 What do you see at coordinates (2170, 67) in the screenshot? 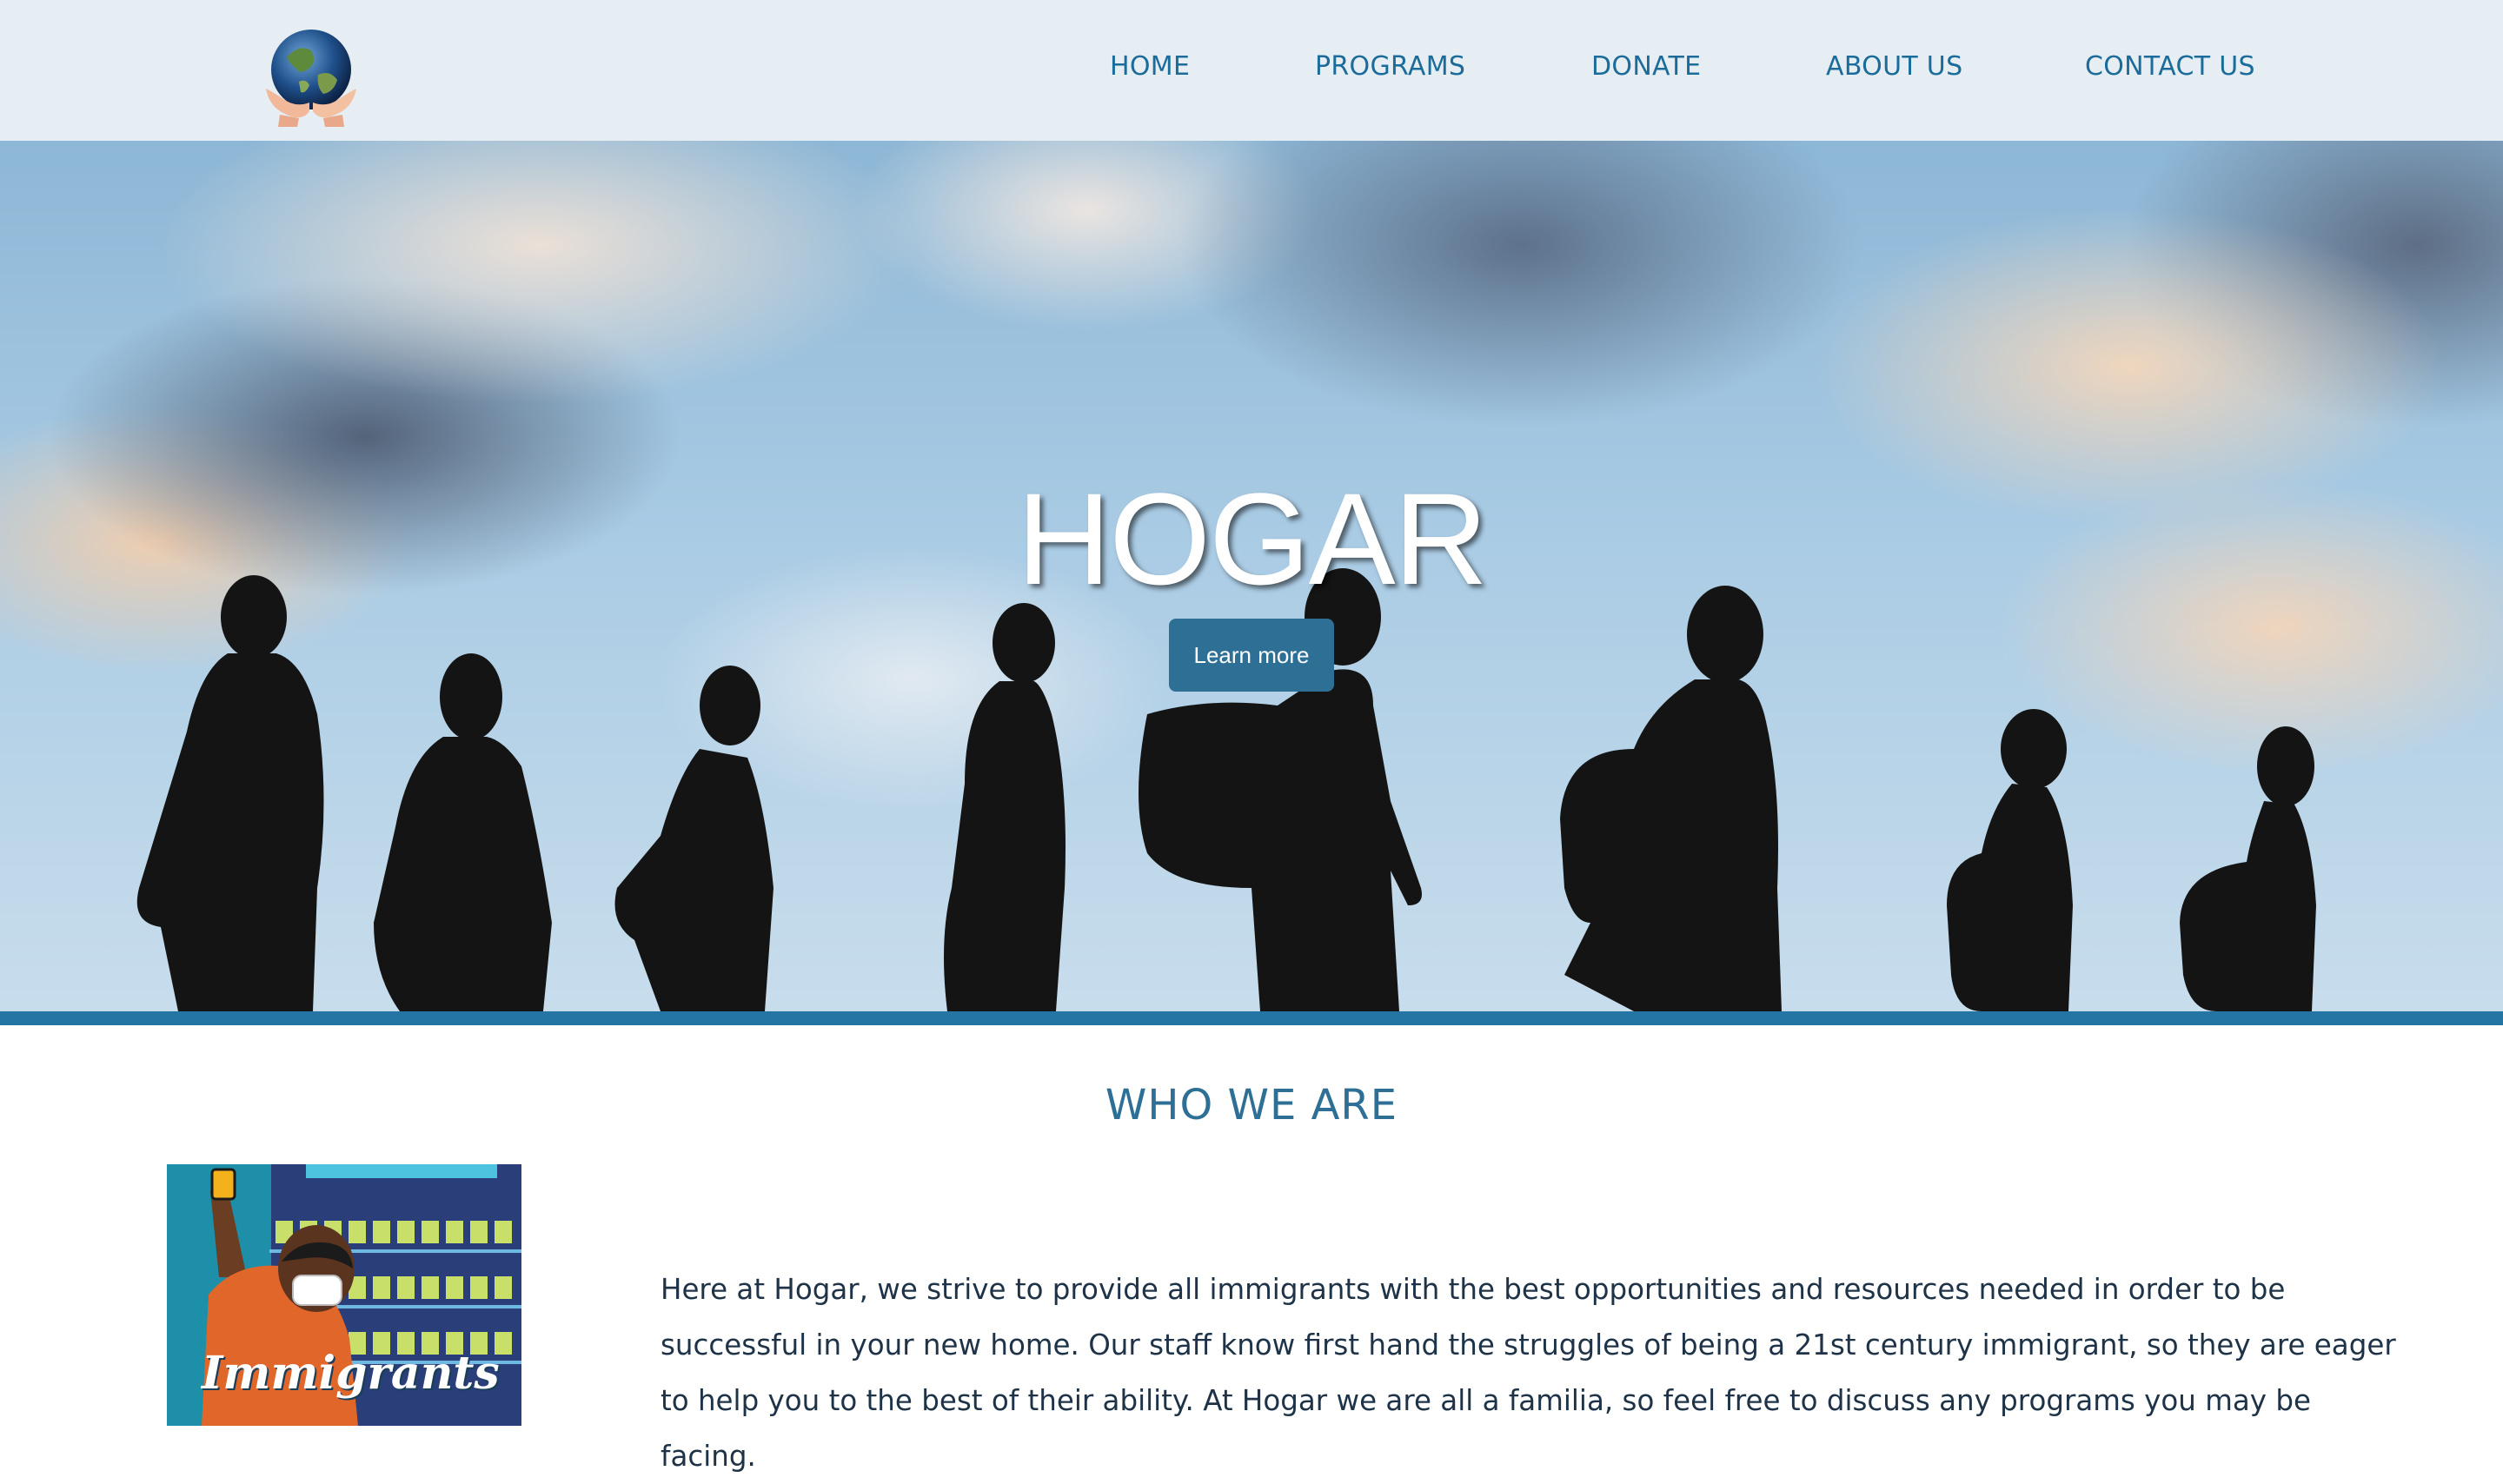
I see `nav-contact-us: CONTACT US` at bounding box center [2170, 67].